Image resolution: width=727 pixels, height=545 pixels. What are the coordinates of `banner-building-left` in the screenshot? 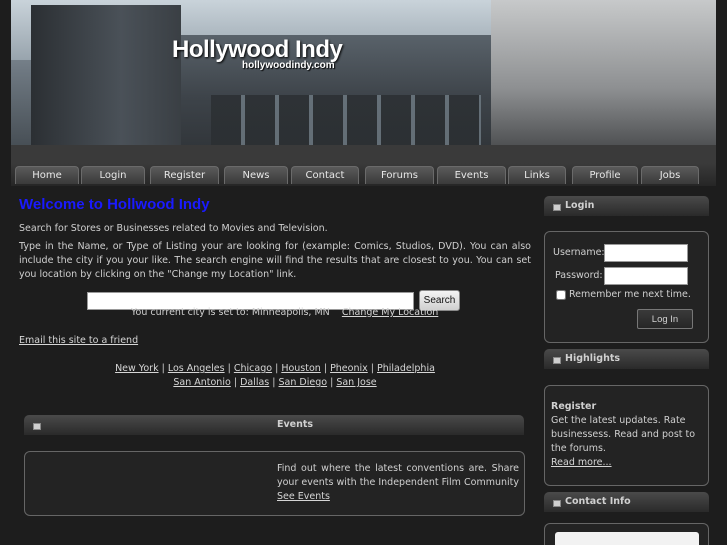 It's located at (106, 83).